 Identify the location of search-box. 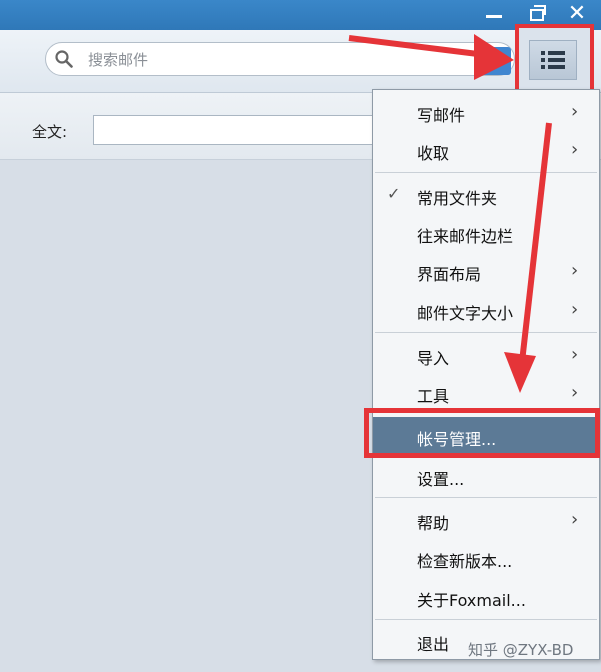
(280, 59).